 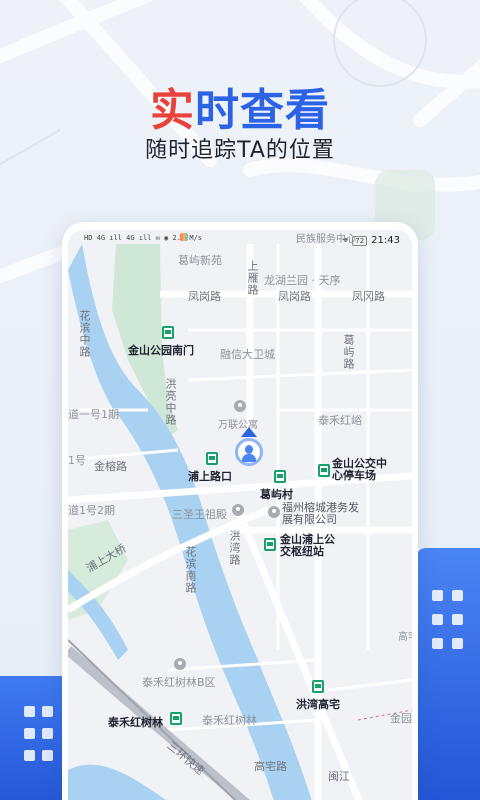 I want to click on poi-label: 葛屿村, so click(x=276, y=494).